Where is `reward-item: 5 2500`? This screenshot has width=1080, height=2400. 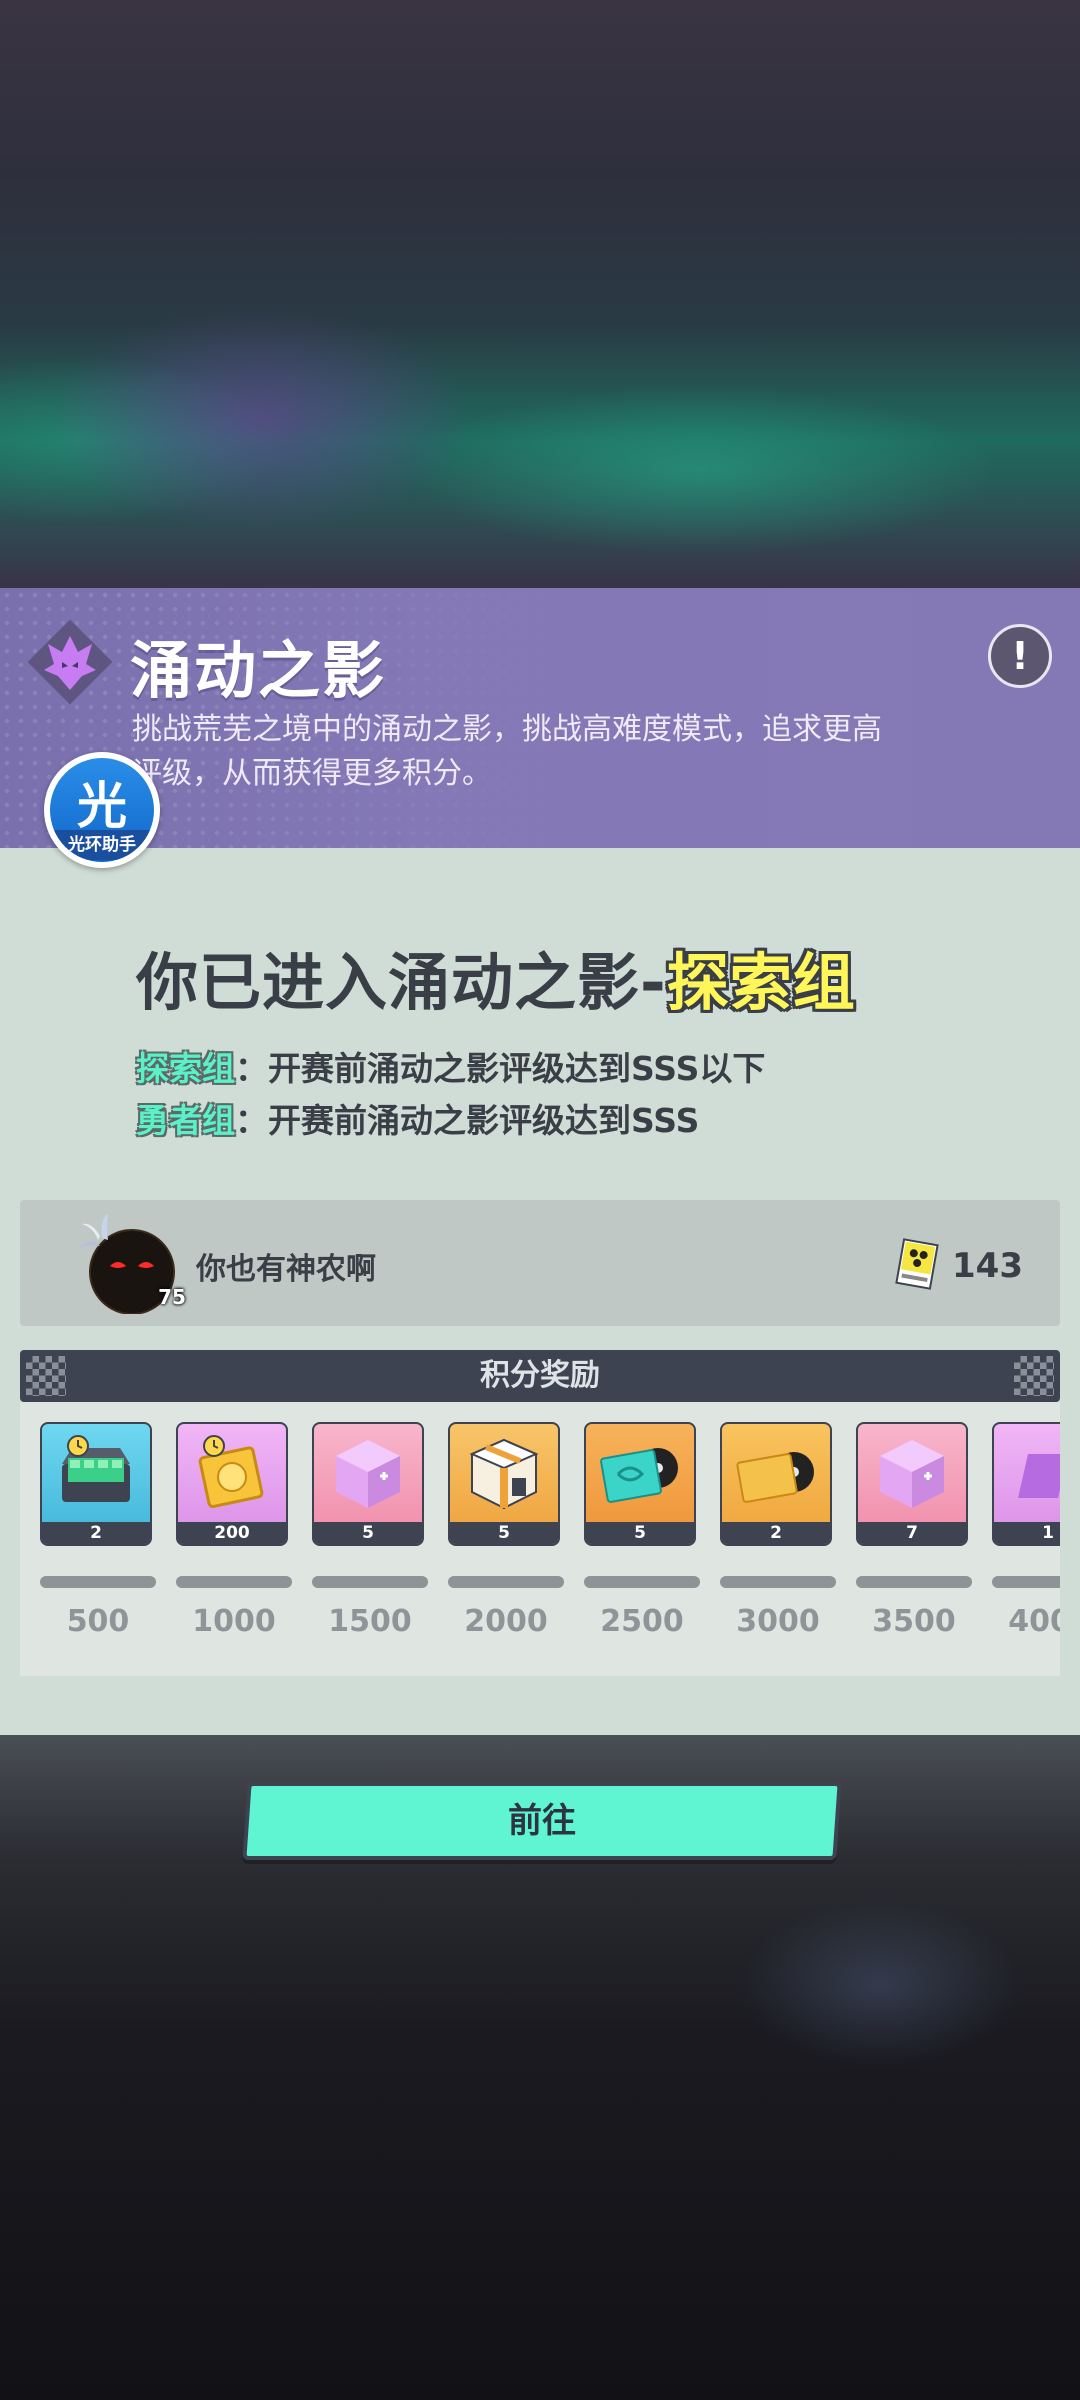 reward-item: 5 2500 is located at coordinates (642, 1530).